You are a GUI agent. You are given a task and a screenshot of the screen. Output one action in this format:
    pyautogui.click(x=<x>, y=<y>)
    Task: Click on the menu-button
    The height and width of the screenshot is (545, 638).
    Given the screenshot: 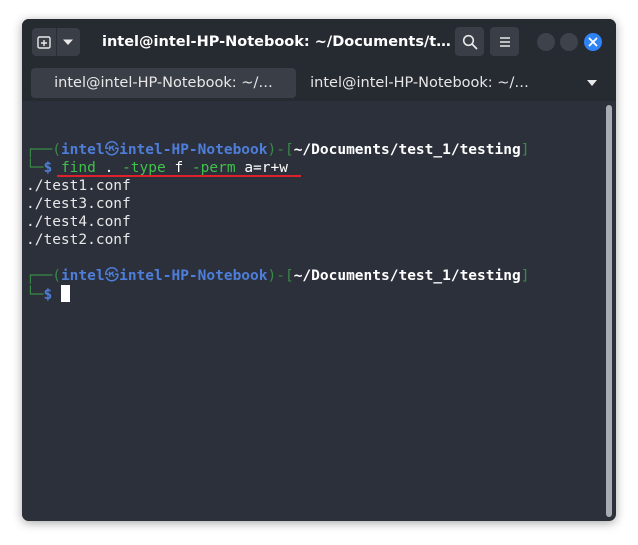 What is the action you would take?
    pyautogui.click(x=504, y=41)
    